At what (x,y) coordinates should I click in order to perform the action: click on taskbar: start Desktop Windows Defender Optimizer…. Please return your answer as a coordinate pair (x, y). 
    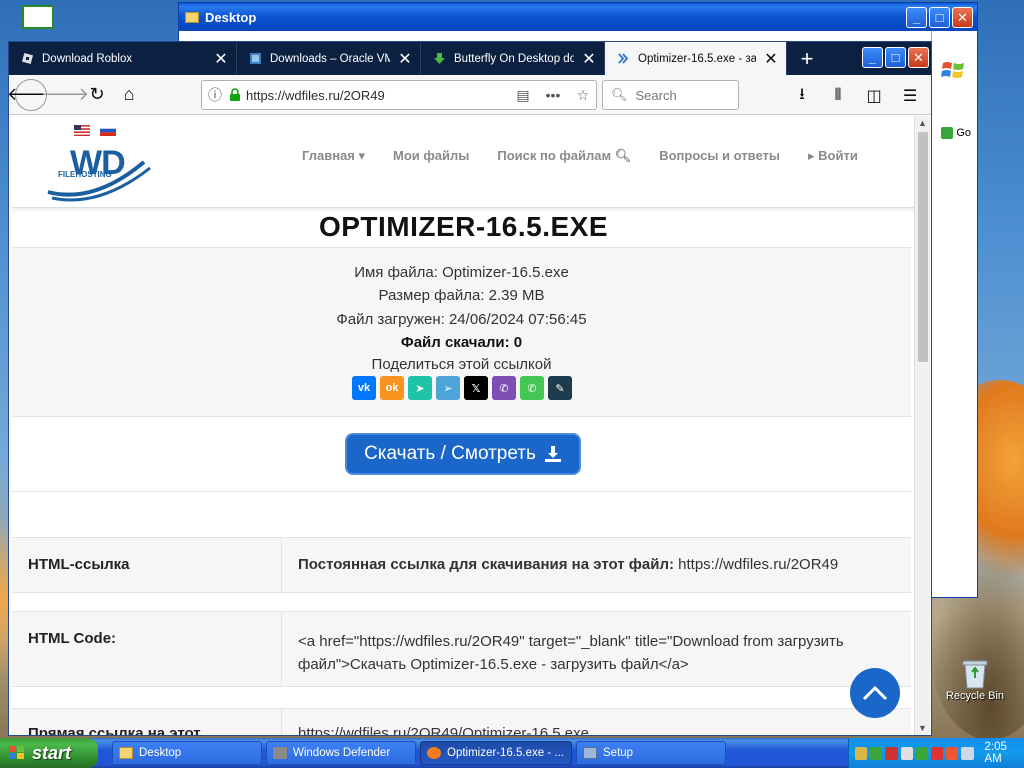
    Looking at the image, I should click on (512, 753).